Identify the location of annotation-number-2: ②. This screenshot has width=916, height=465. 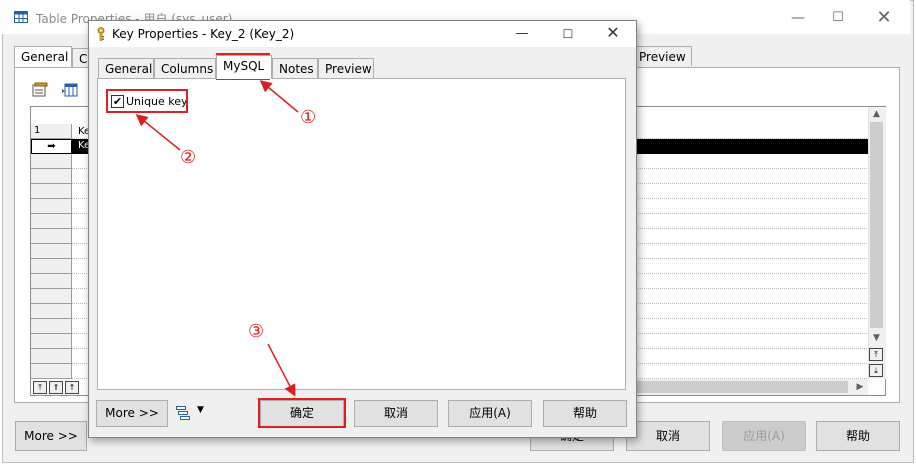
(188, 157).